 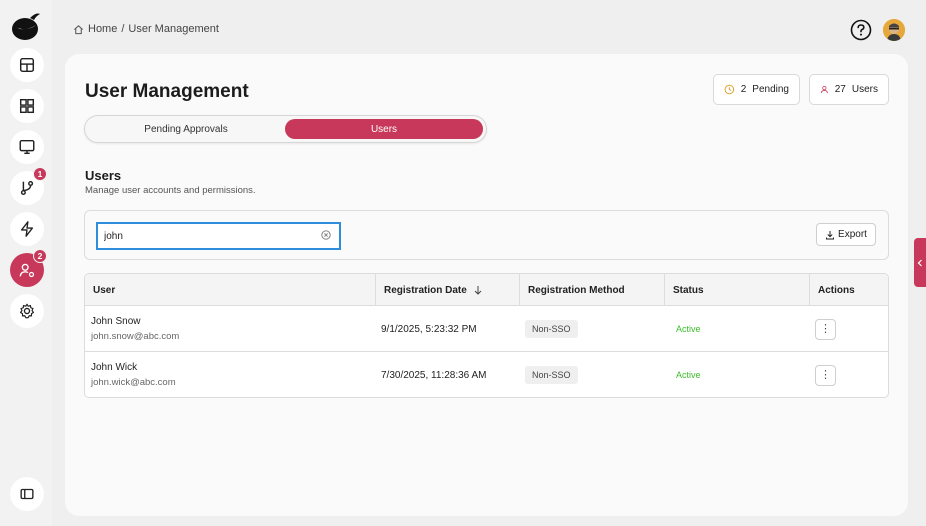 What do you see at coordinates (135, 329) in the screenshot?
I see `user-cell: John Snow john.snow@abc.com` at bounding box center [135, 329].